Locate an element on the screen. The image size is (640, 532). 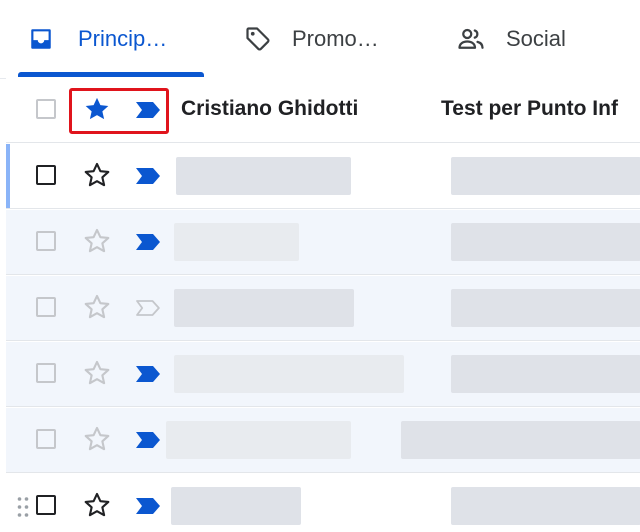
email-sender: Cristiano Ghidotti is located at coordinates (270, 108).